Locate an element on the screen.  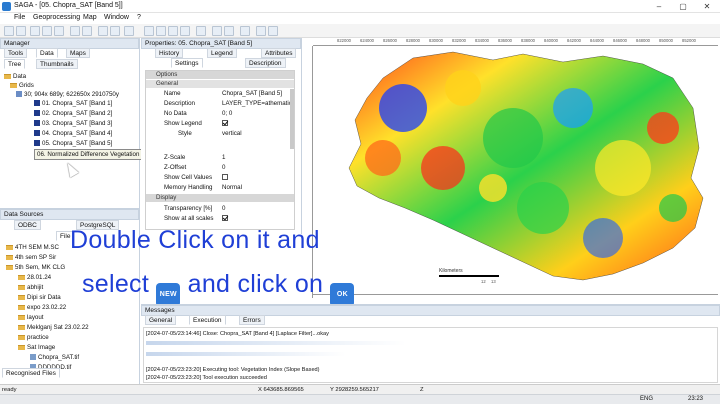
property-row: Style vertical is located at coordinates (220, 133).